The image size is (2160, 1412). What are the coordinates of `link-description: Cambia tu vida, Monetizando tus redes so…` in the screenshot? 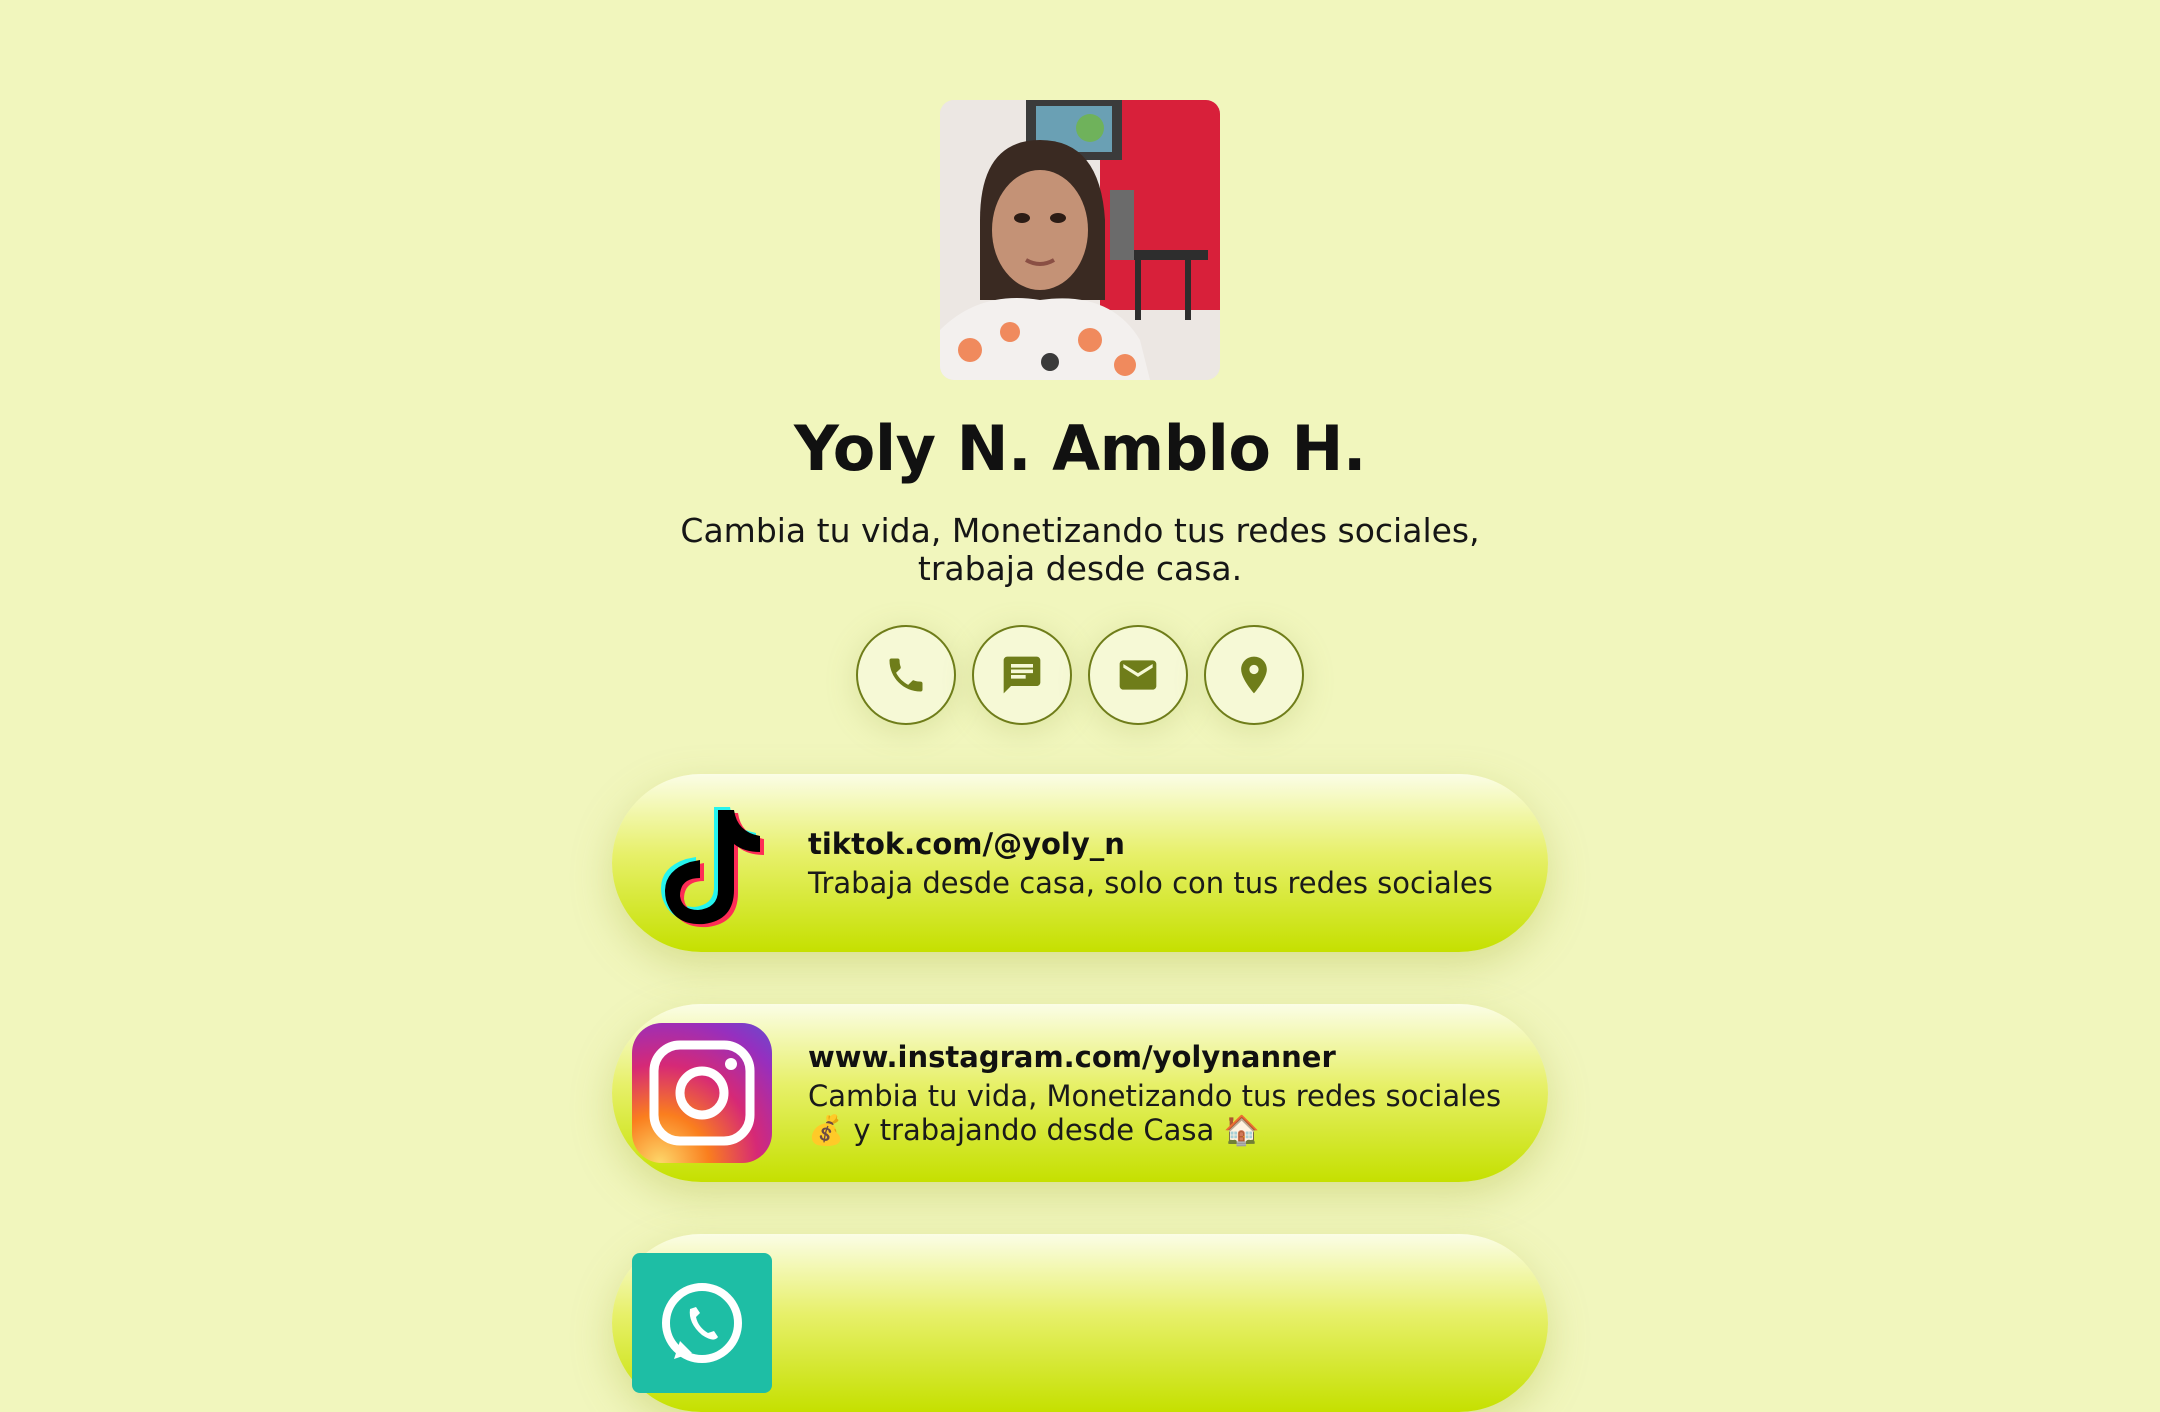 It's located at (1155, 1113).